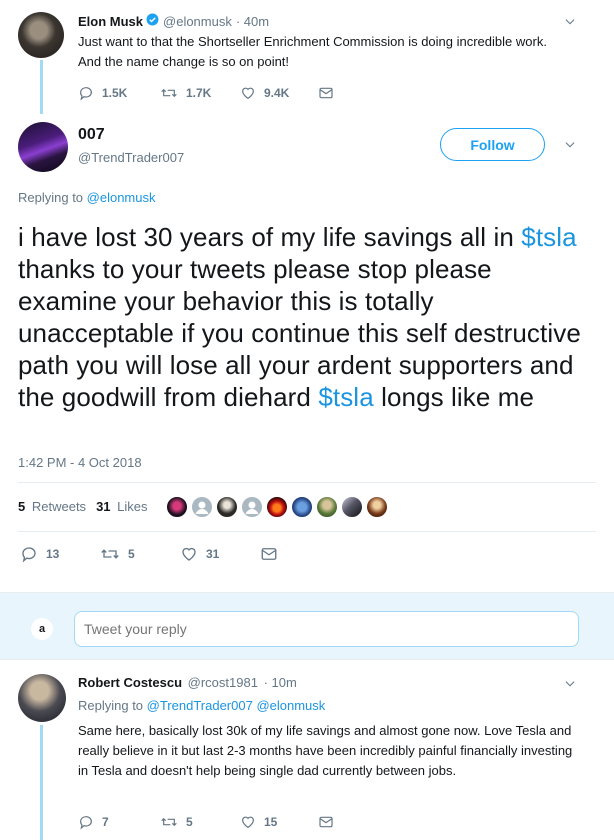 Image resolution: width=614 pixels, height=840 pixels. What do you see at coordinates (80, 462) in the screenshot?
I see `tweet-timestamp: 1:42 PM - 4 Oct 2018` at bounding box center [80, 462].